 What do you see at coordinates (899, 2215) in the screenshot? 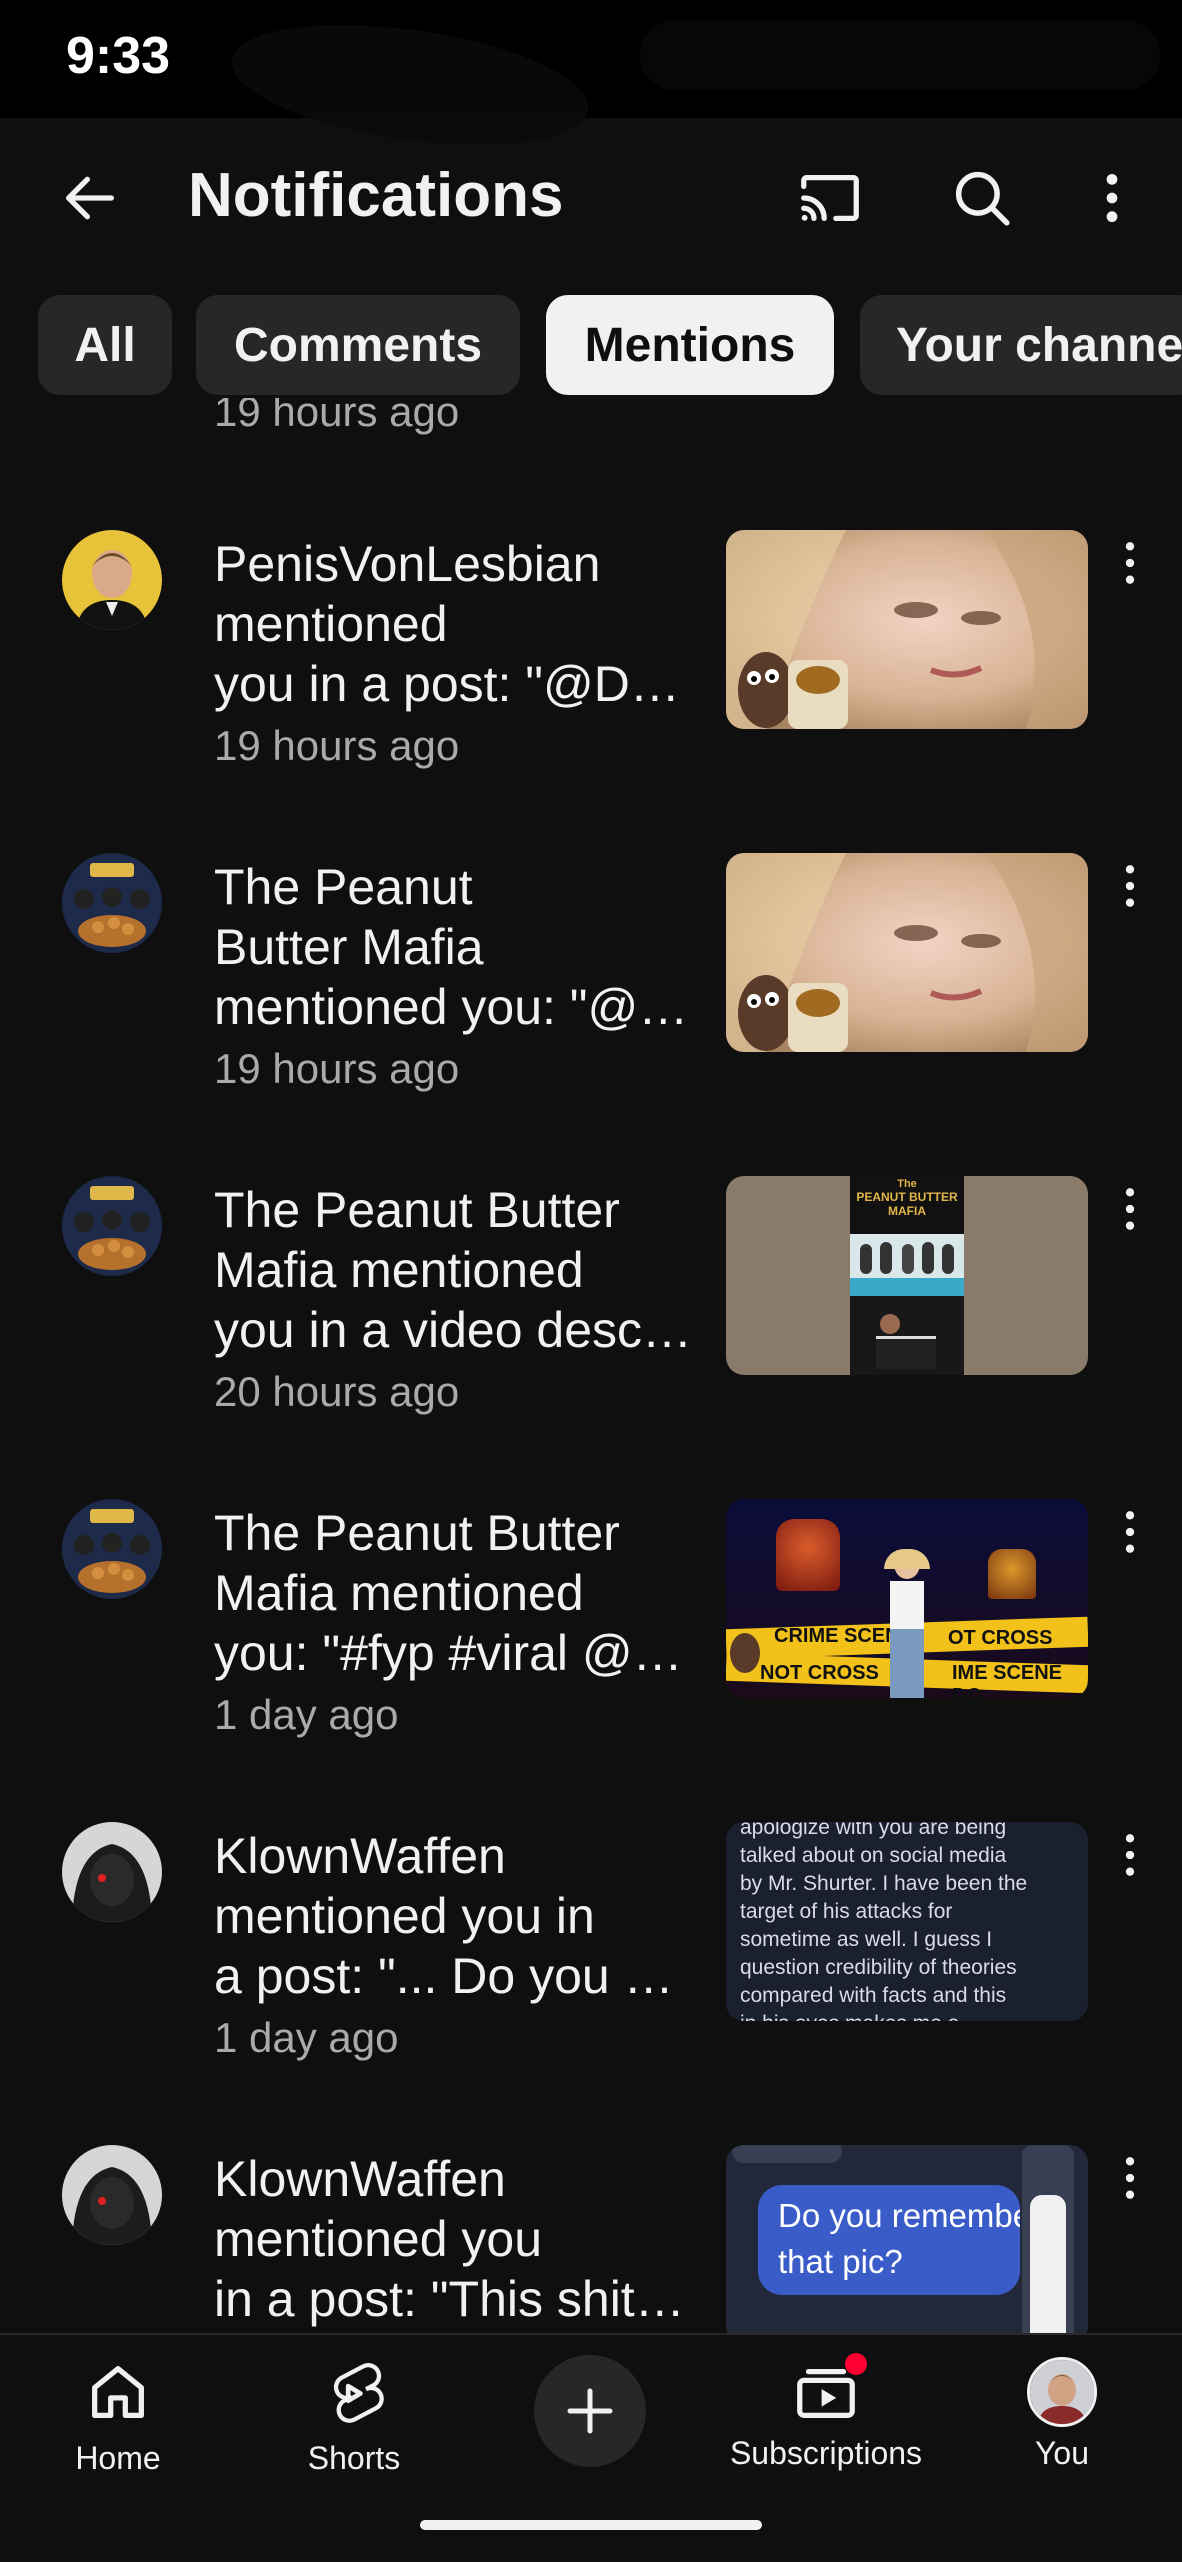
I see `chat-bubble-text: Do you remembe` at bounding box center [899, 2215].